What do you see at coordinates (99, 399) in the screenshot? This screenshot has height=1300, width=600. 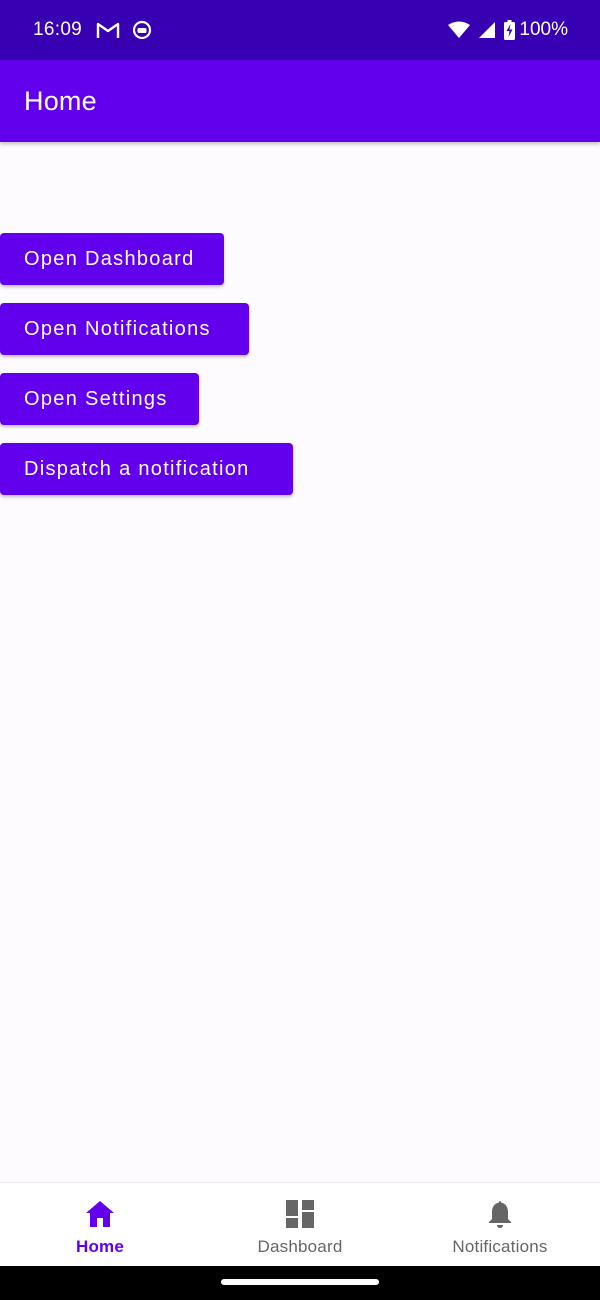 I see `open-settings-button: Open Settings` at bounding box center [99, 399].